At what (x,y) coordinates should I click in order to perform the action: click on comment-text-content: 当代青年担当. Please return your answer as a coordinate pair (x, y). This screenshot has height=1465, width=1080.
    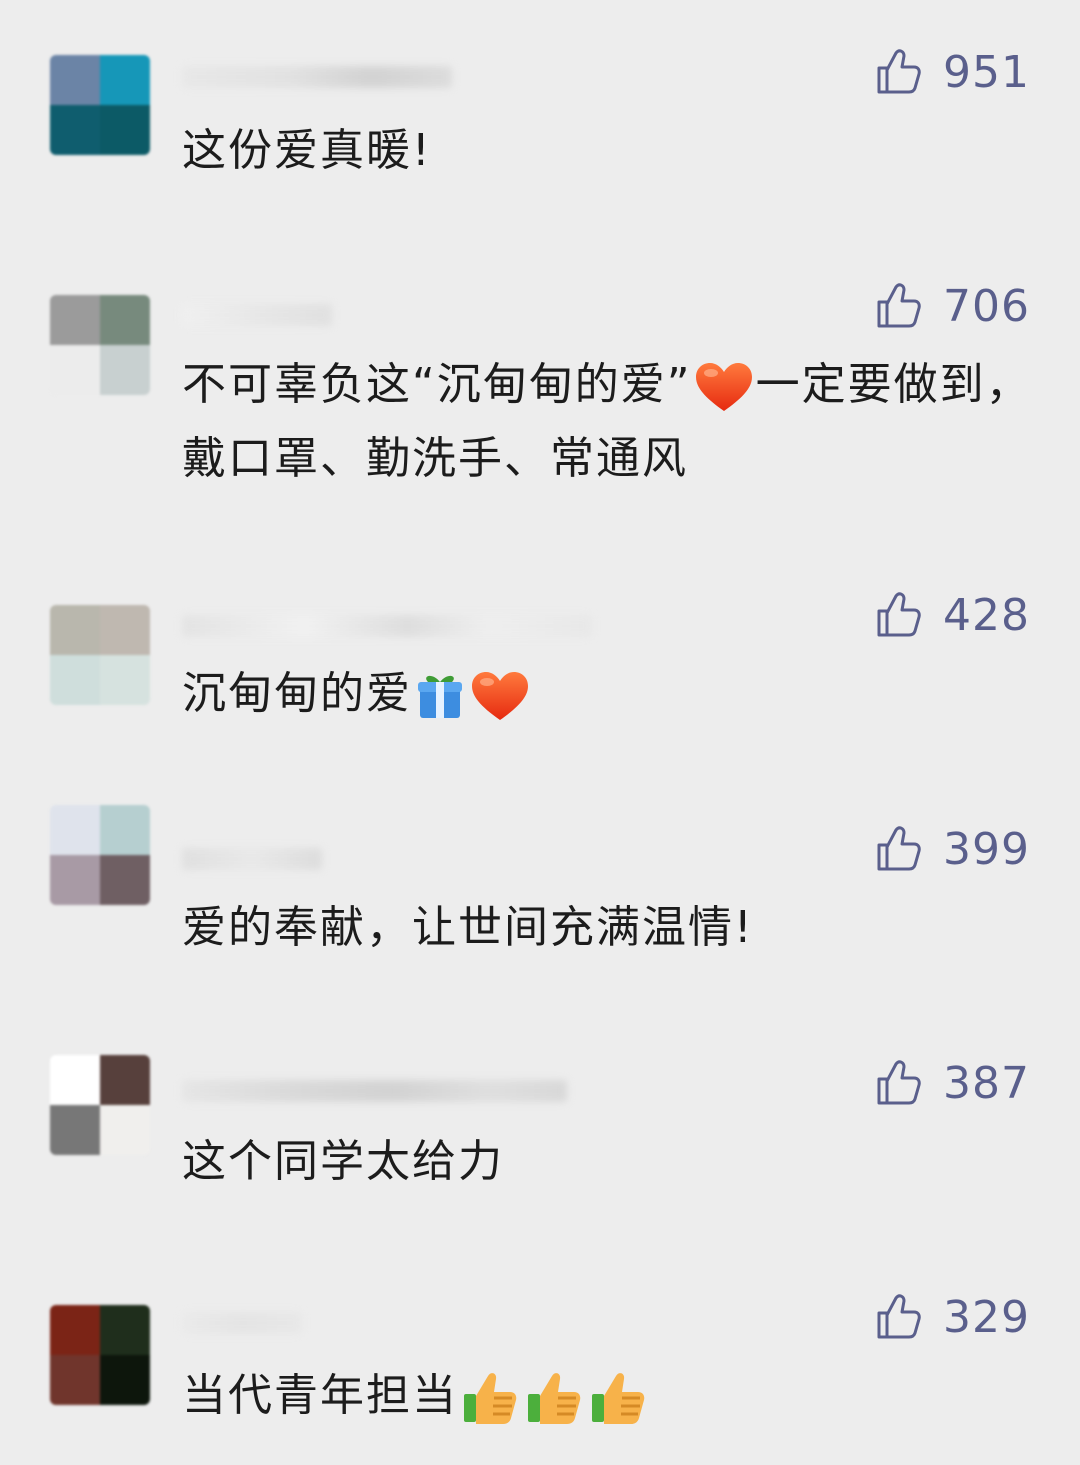
    Looking at the image, I should click on (320, 1395).